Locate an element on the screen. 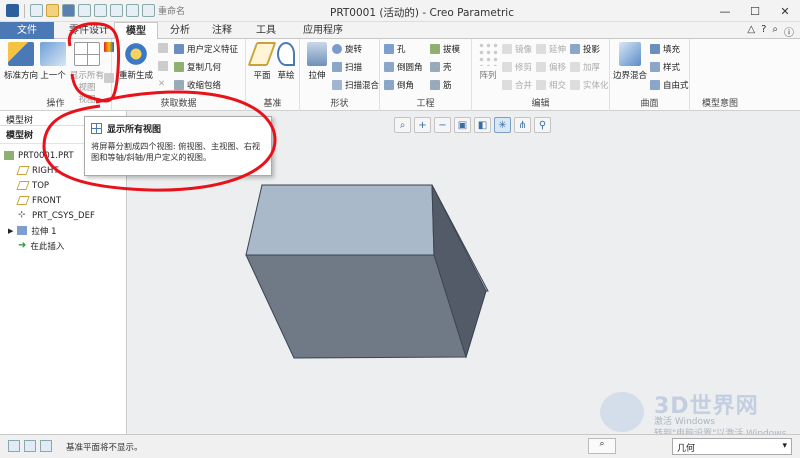 Image resolution: width=800 pixels, height=458 pixels. standard-orientation-button: 标准方向 is located at coordinates (21, 61).